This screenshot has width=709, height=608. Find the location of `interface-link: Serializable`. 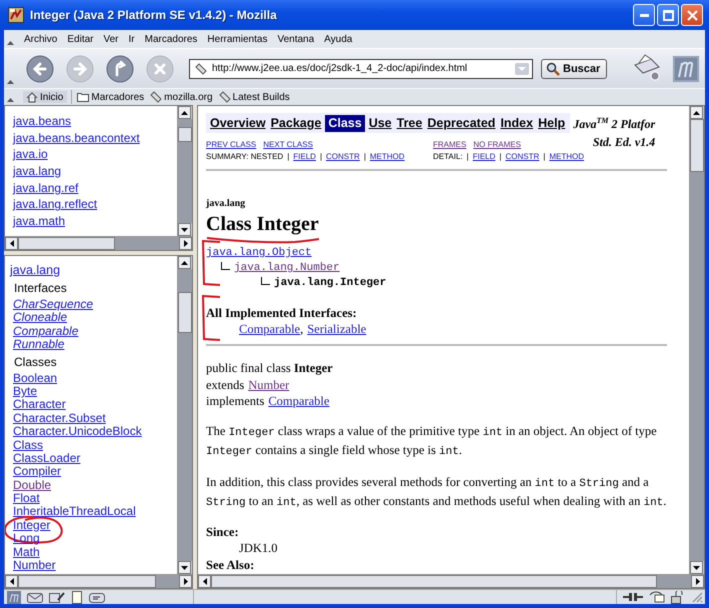

interface-link: Serializable is located at coordinates (336, 329).